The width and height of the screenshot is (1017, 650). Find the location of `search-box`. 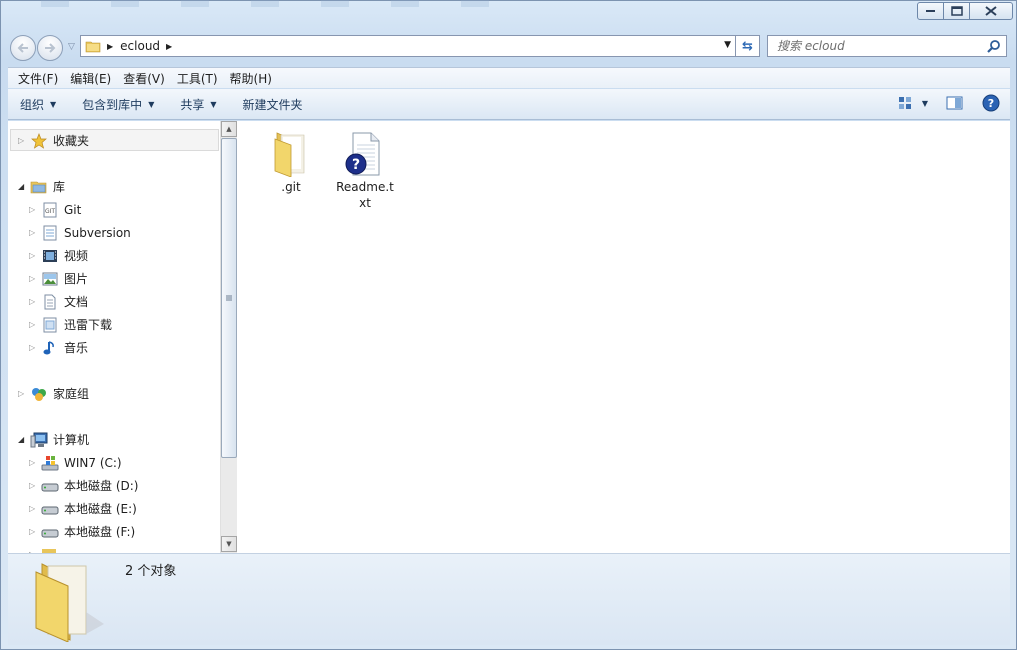

search-box is located at coordinates (887, 46).